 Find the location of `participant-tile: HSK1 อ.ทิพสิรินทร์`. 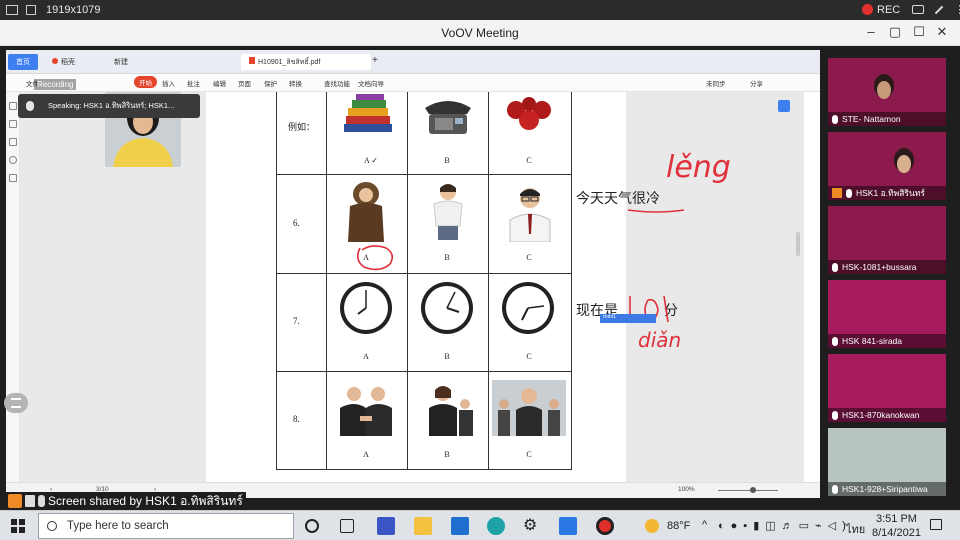

participant-tile: HSK1 อ.ทิพสิรินทร์ is located at coordinates (887, 166).